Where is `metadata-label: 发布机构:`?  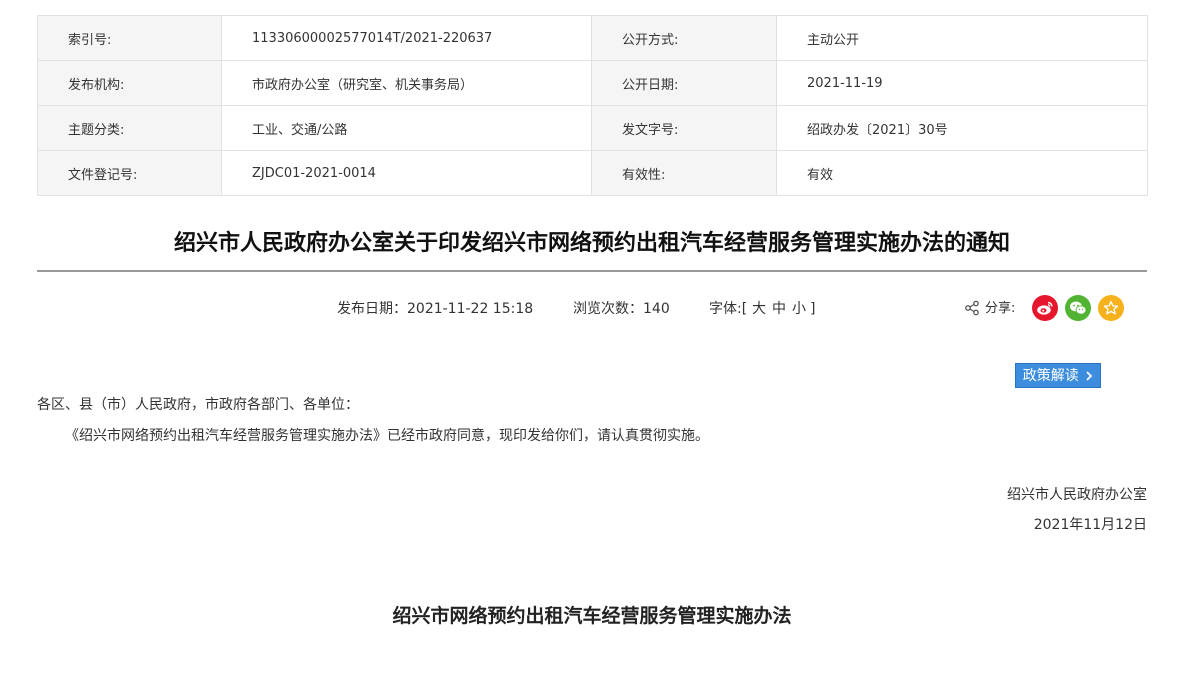 metadata-label: 发布机构: is located at coordinates (129, 83).